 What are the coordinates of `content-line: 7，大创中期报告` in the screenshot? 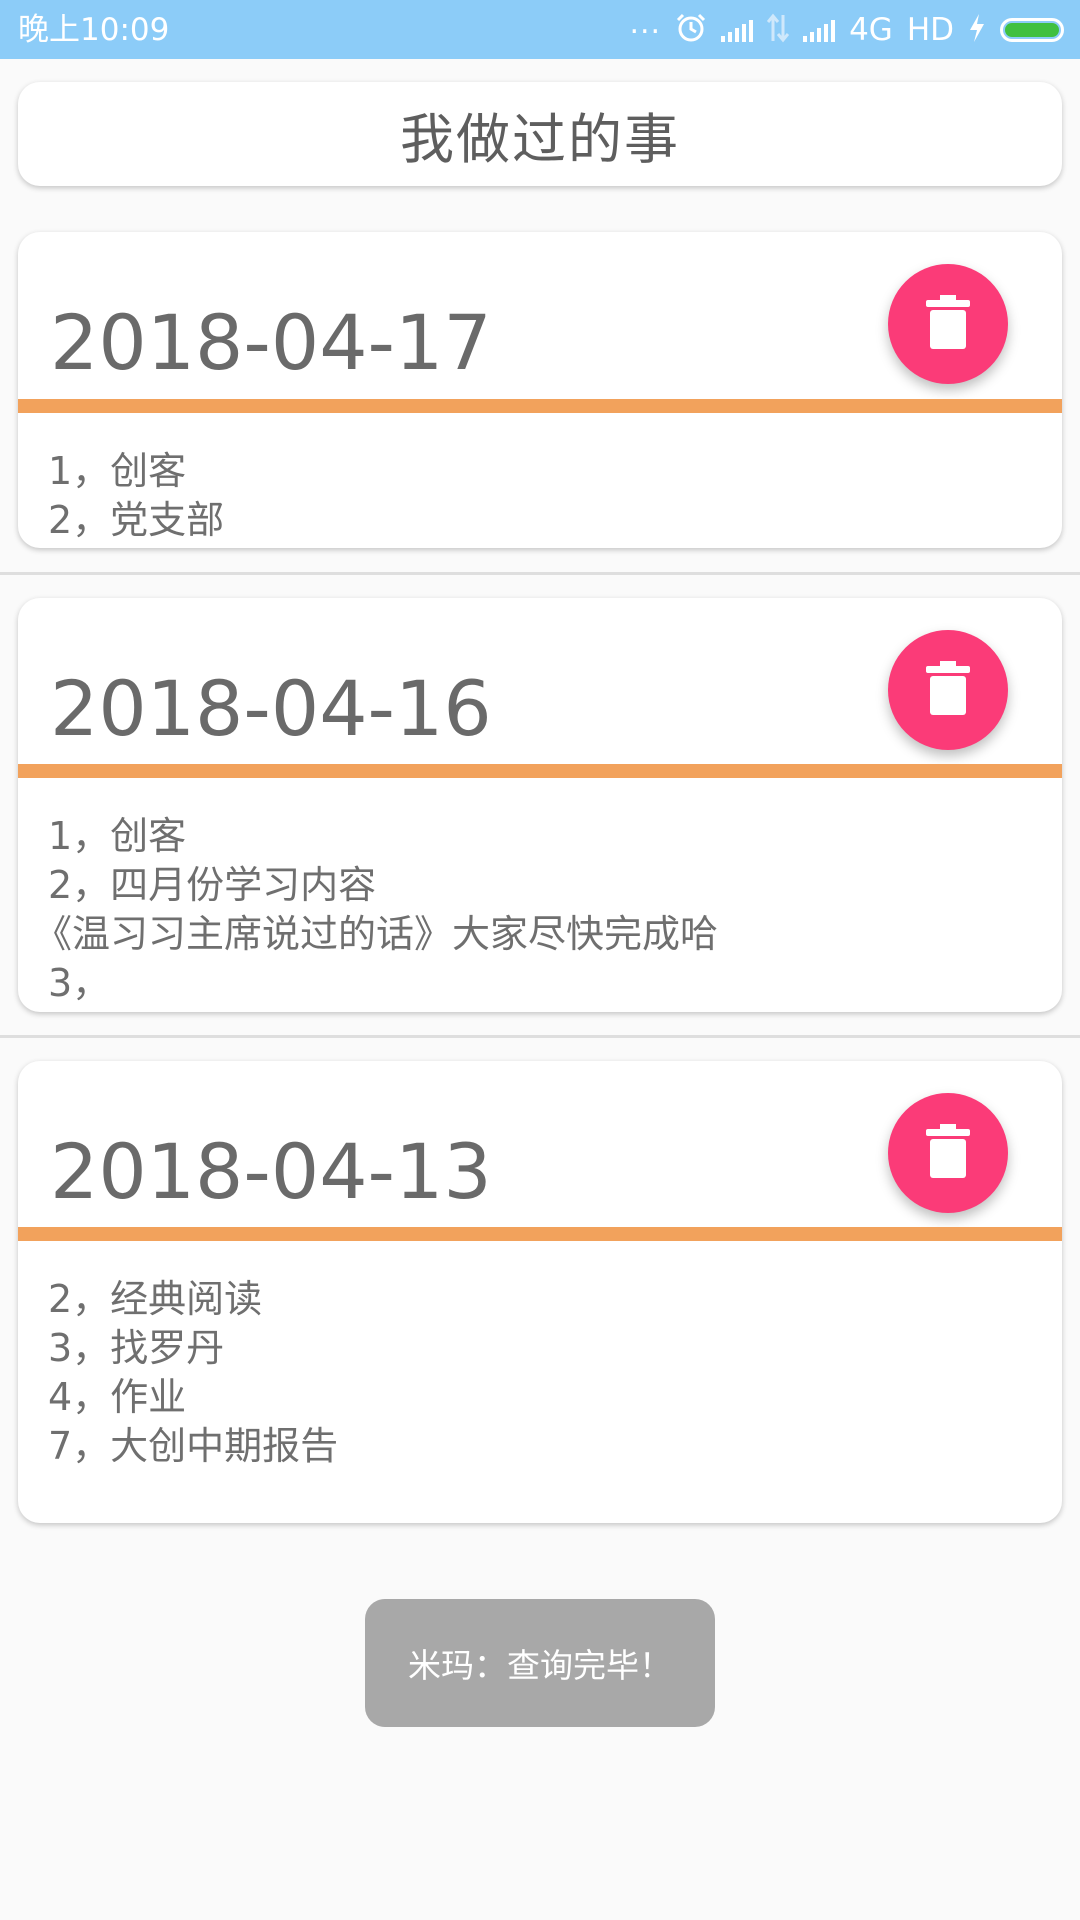 It's located at (193, 1446).